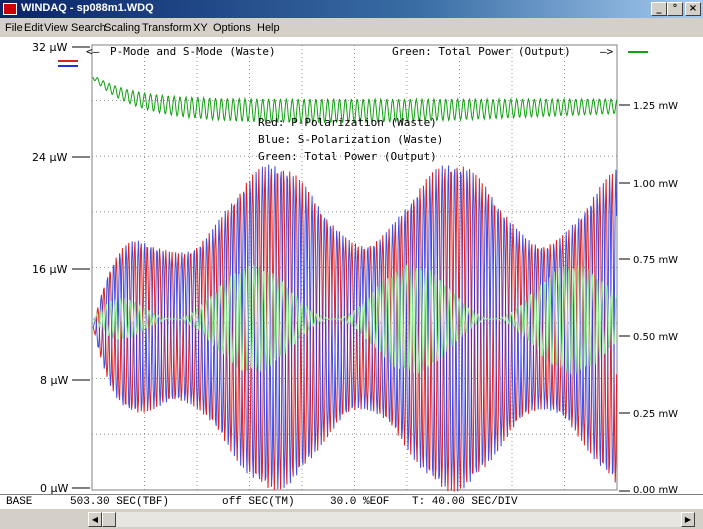 This screenshot has height=529, width=703. What do you see at coordinates (88, 28) in the screenshot?
I see `menu-search: Search` at bounding box center [88, 28].